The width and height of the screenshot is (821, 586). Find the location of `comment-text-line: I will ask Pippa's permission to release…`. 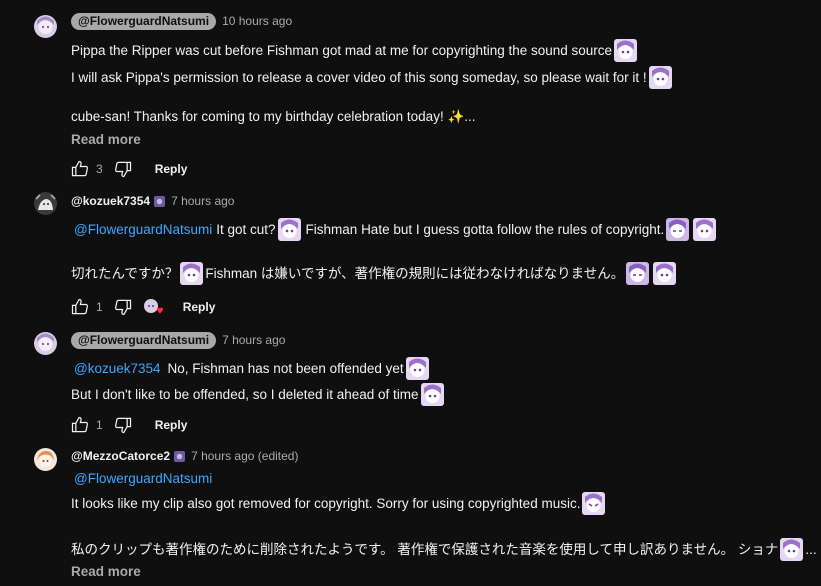

comment-text-line: I will ask Pippa's permission to release… is located at coordinates (372, 77).